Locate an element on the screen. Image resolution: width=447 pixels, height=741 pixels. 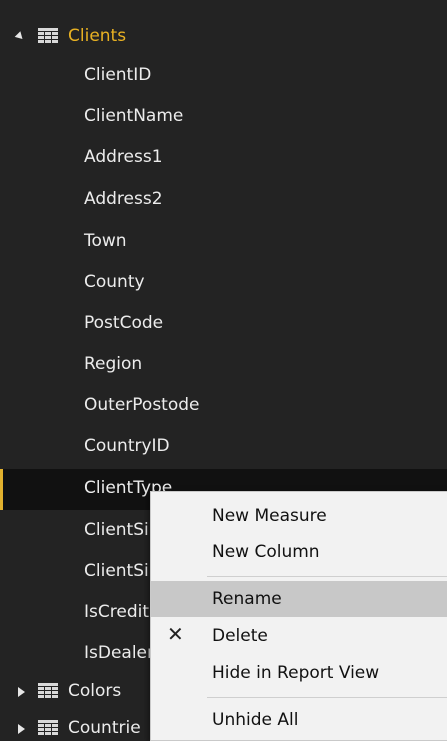
field-item: ClientName is located at coordinates (223, 117).